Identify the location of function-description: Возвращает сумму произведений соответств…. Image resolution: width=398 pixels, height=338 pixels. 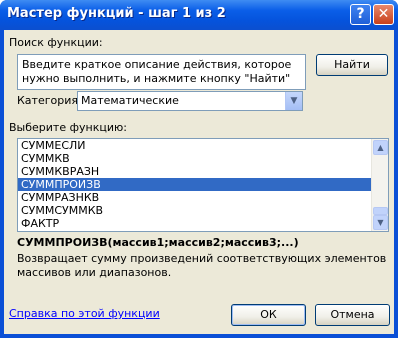
(202, 265).